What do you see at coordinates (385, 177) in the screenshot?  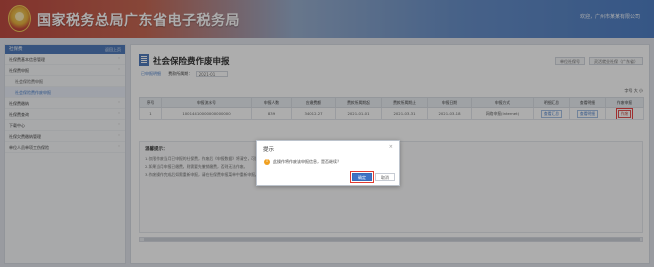 I see `cancel-button: 取消` at bounding box center [385, 177].